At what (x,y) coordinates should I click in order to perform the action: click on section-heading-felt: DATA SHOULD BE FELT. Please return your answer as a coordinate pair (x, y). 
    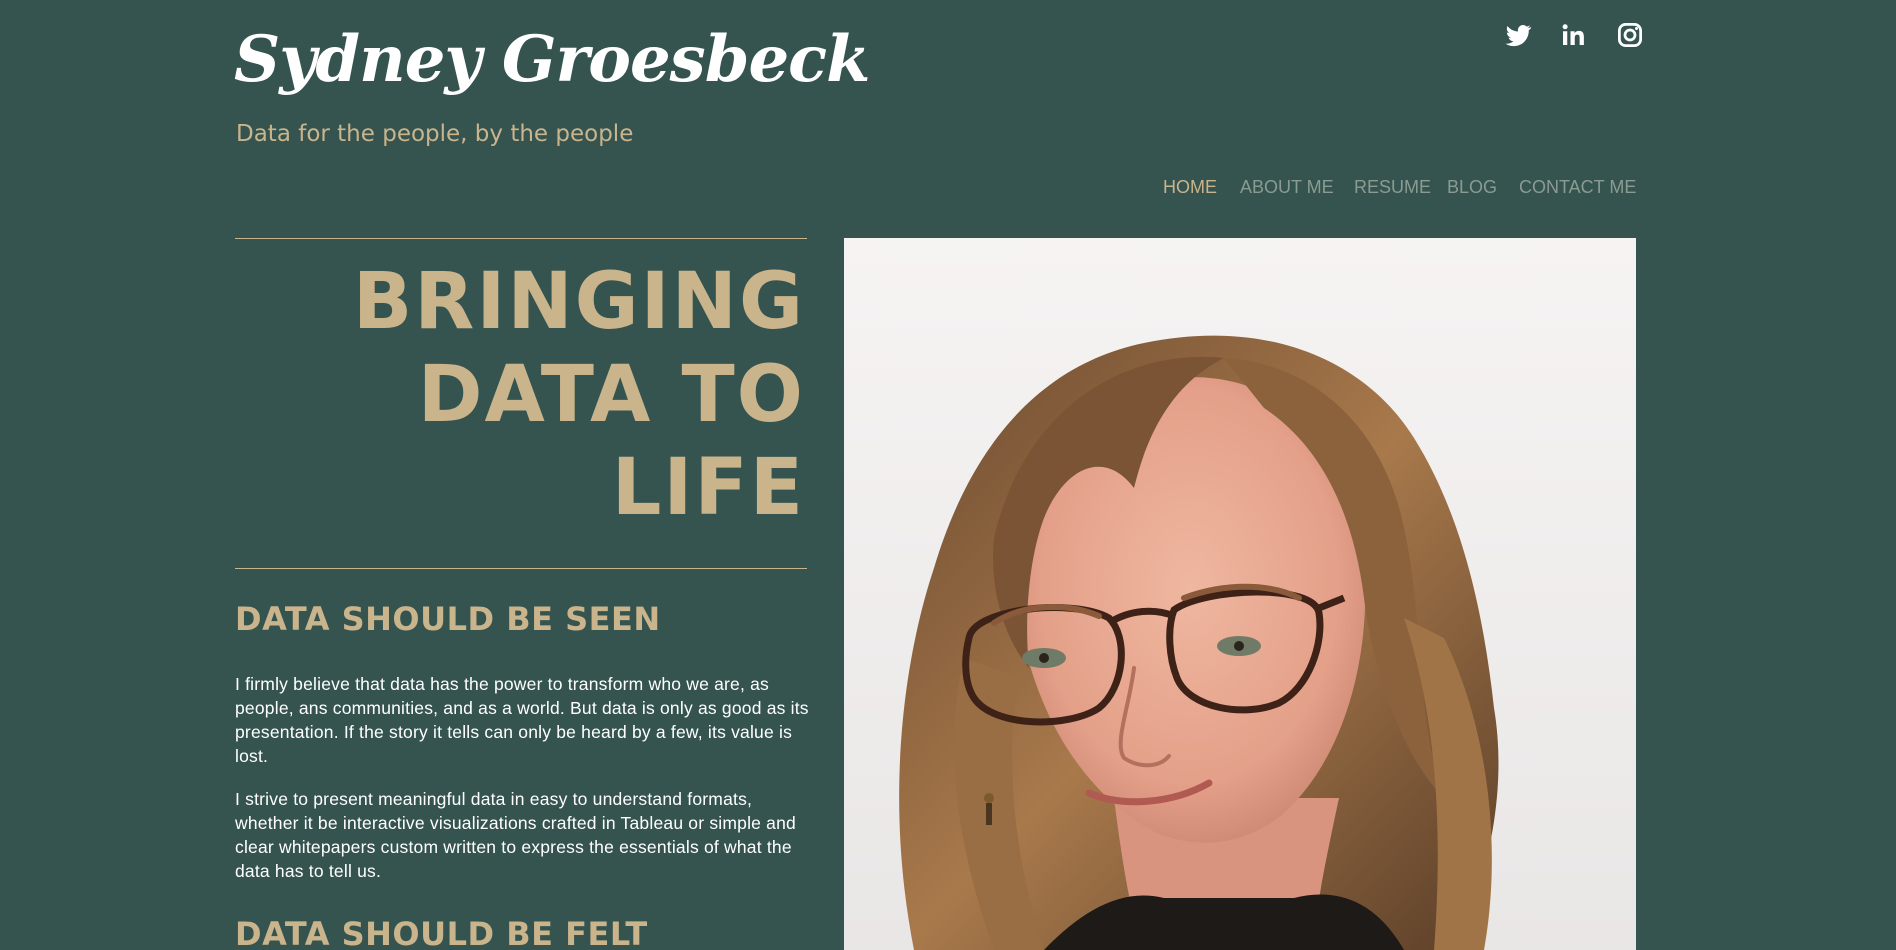
    Looking at the image, I should click on (441, 932).